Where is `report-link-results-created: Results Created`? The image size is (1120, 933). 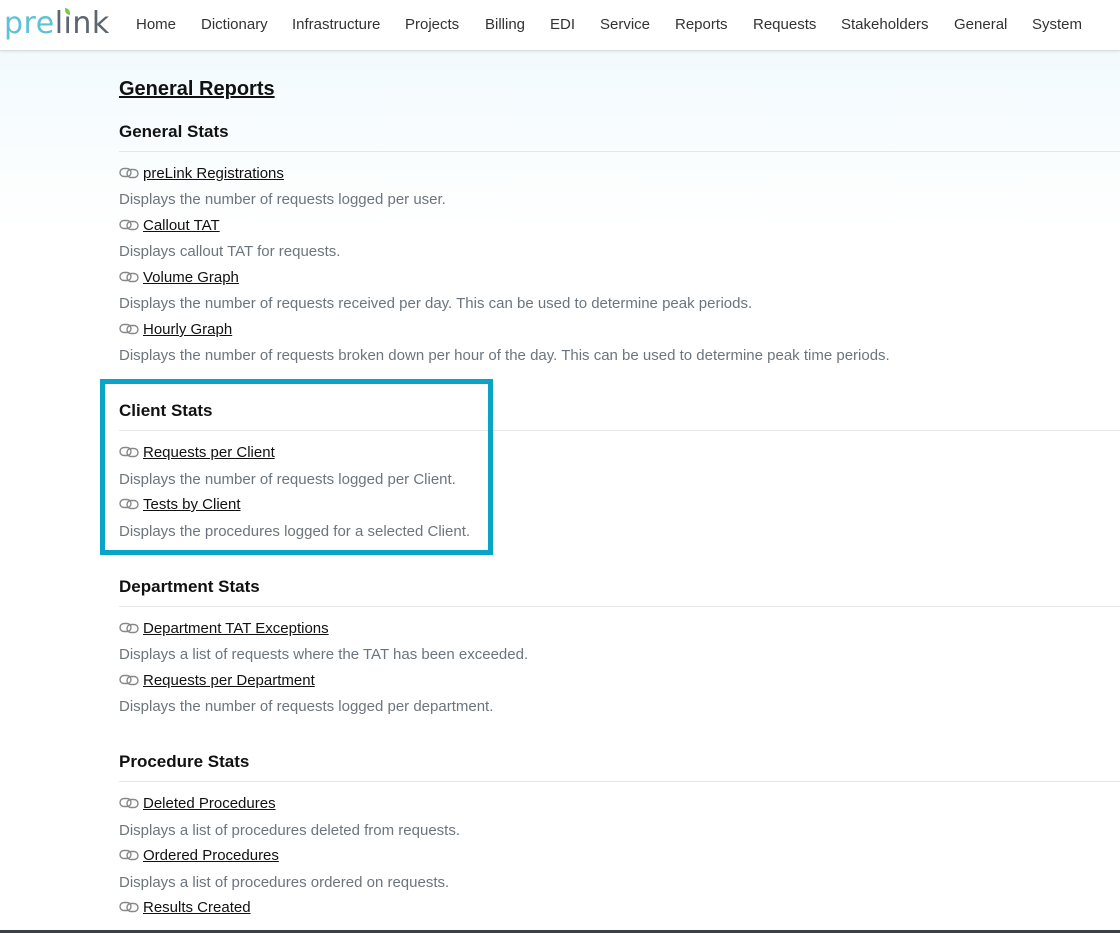
report-link-results-created: Results Created is located at coordinates (185, 908).